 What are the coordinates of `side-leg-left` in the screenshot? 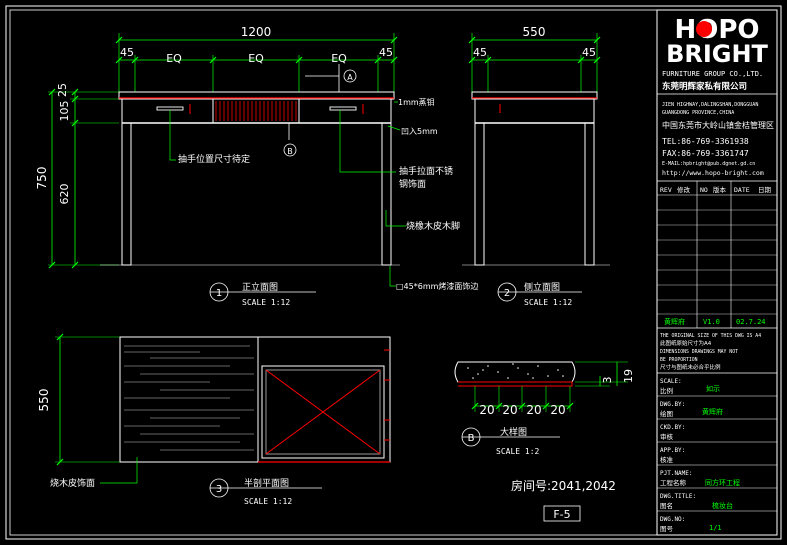 It's located at (479, 194).